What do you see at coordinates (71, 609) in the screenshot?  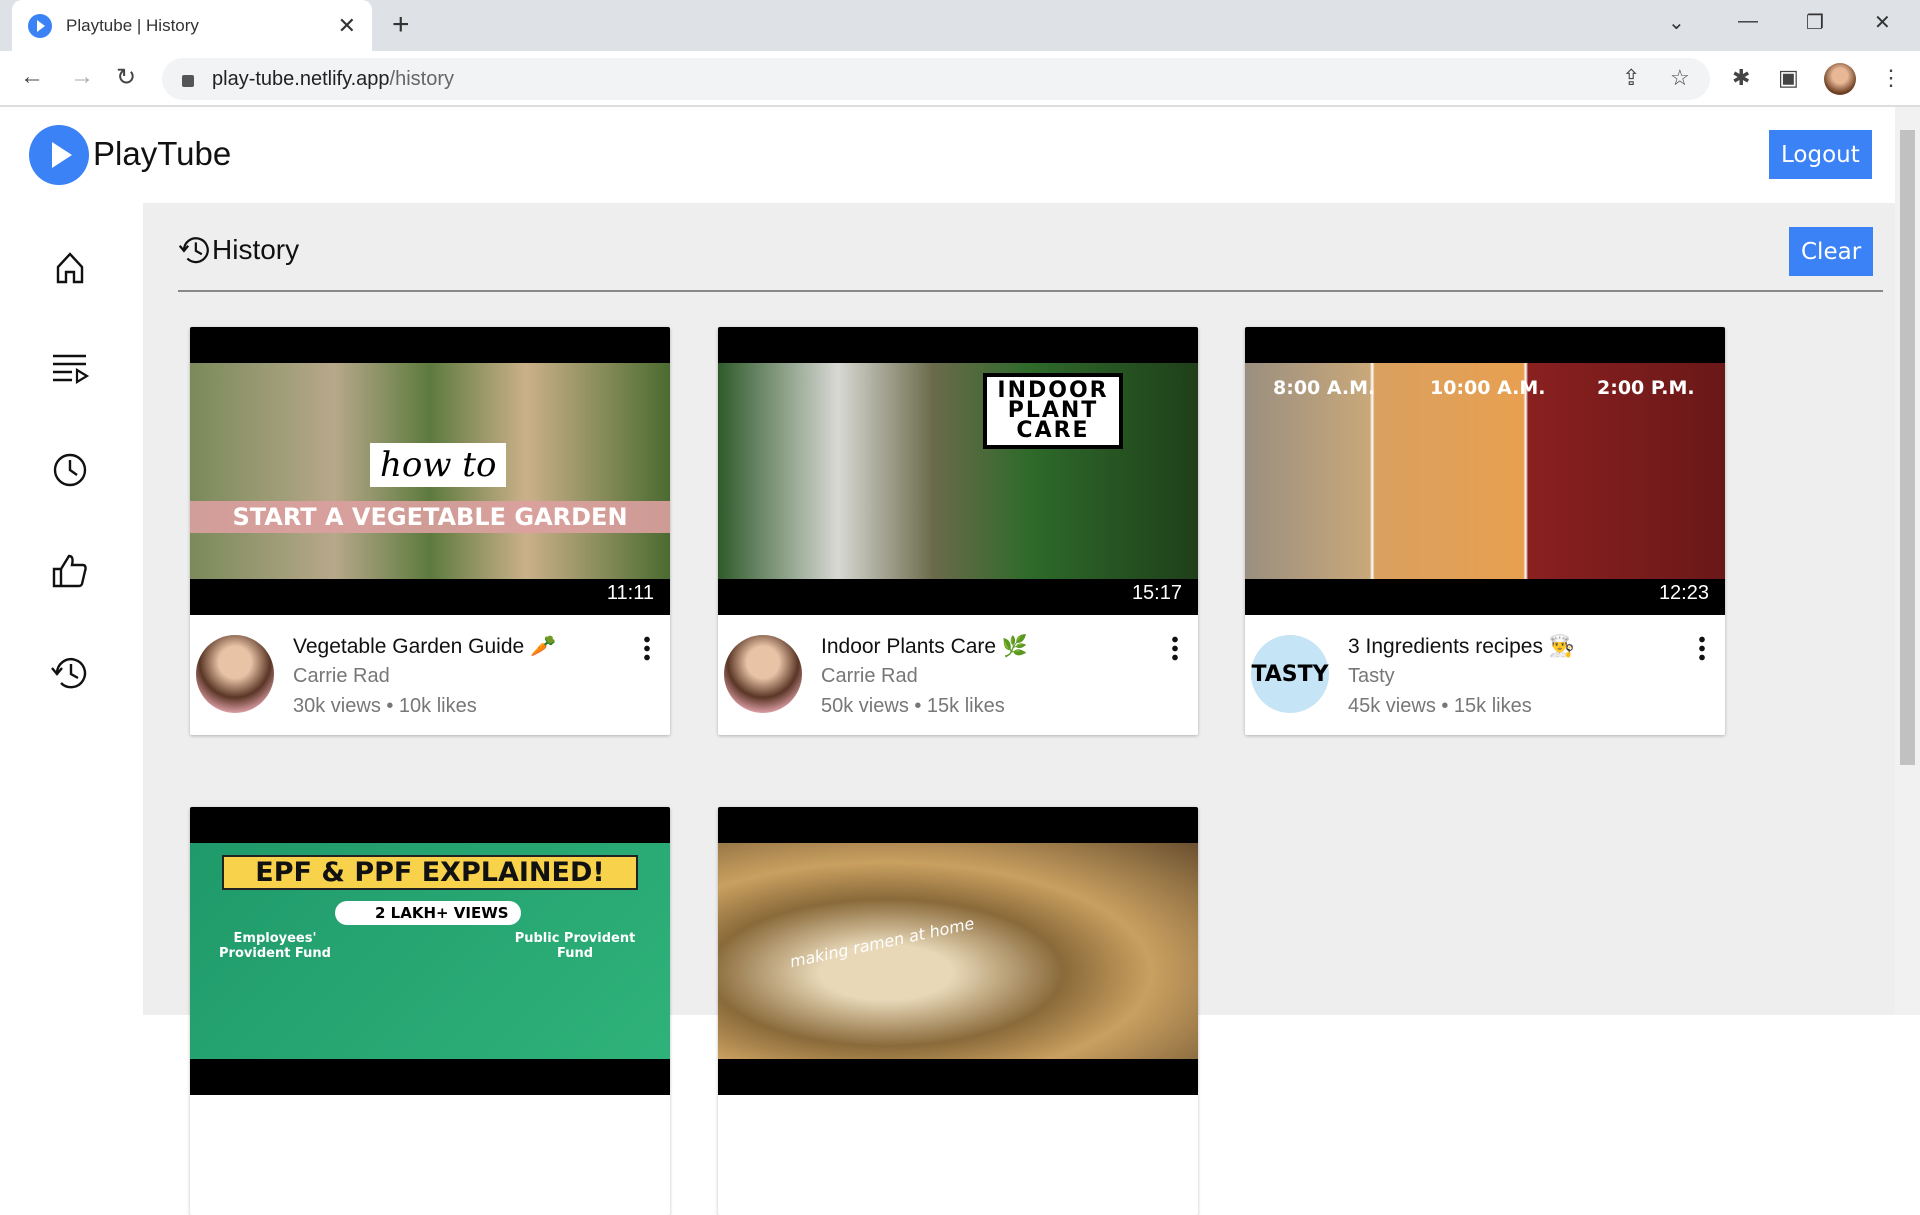 I see `sidebar` at bounding box center [71, 609].